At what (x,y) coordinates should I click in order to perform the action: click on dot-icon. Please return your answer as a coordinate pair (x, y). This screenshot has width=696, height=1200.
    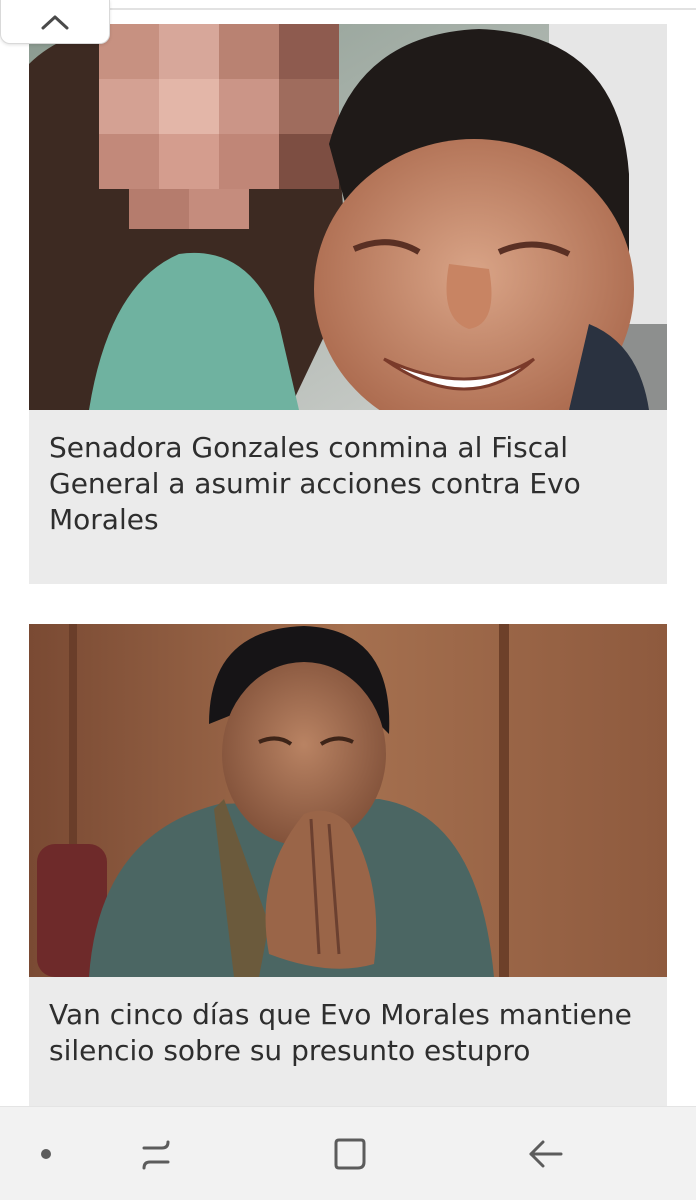
    Looking at the image, I should click on (46, 1154).